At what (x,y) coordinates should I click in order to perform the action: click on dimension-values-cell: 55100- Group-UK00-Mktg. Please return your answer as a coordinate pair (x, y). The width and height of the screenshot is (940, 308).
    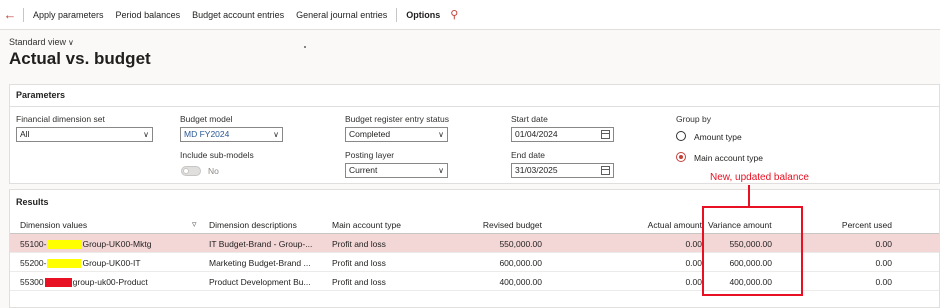
    Looking at the image, I should click on (110, 244).